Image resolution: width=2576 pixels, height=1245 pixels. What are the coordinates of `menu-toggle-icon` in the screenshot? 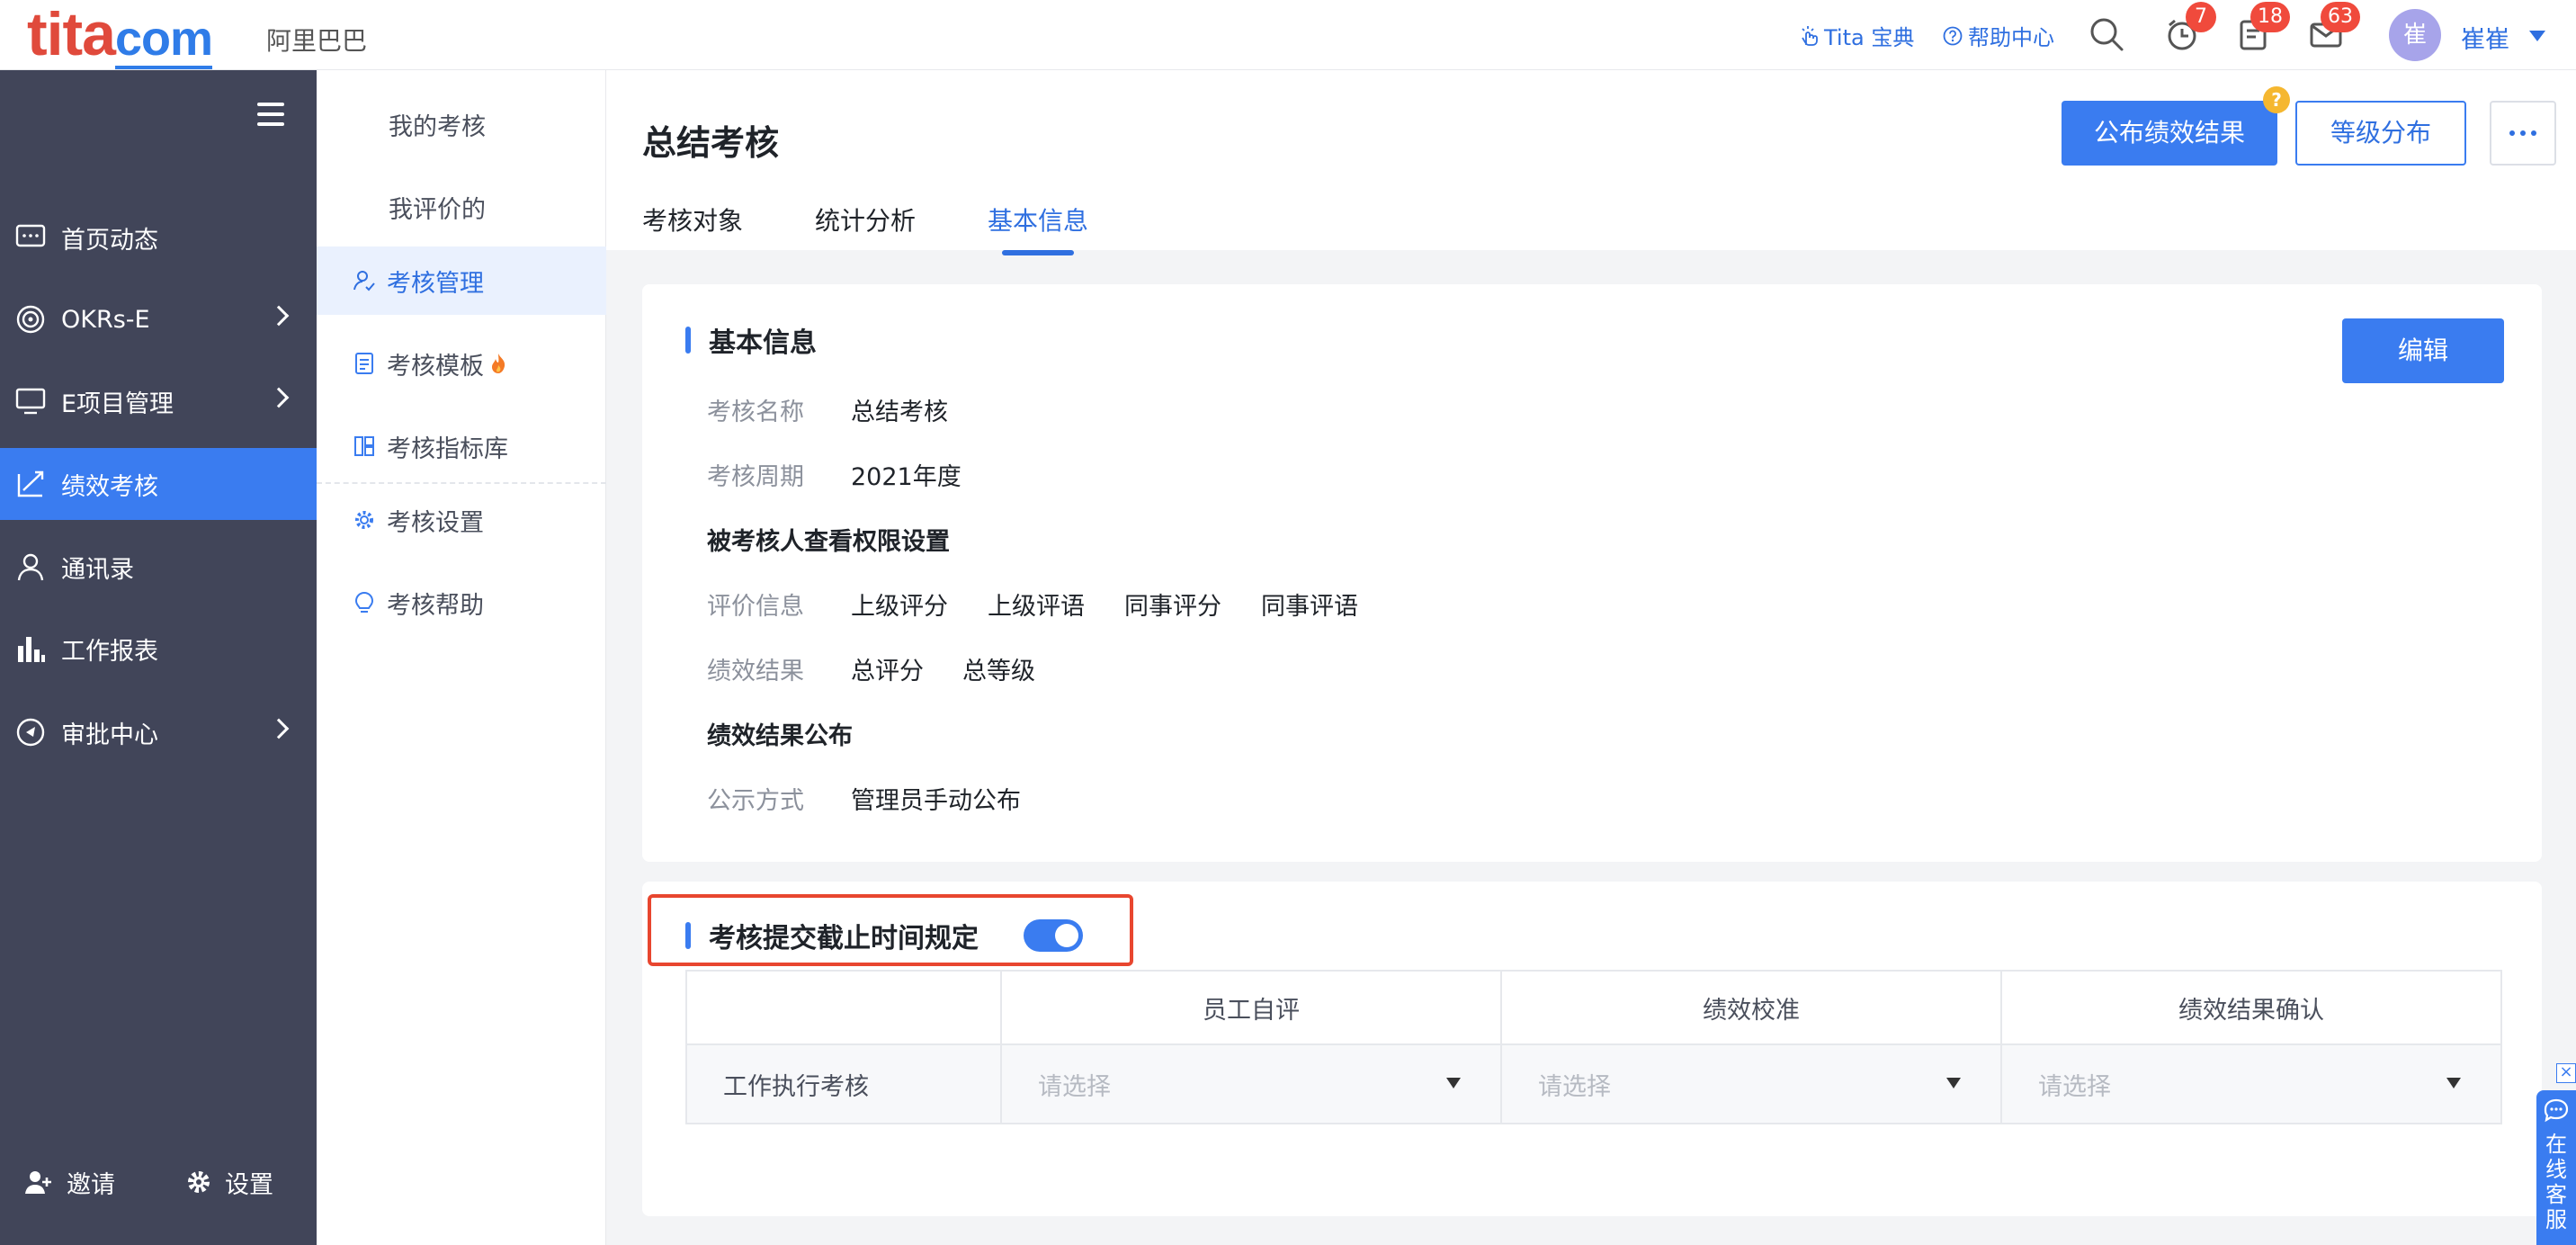 It's located at (270, 114).